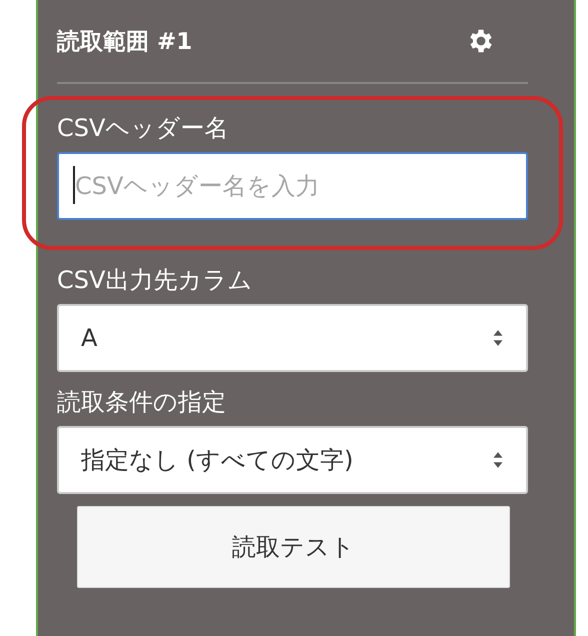 The height and width of the screenshot is (636, 588). What do you see at coordinates (293, 547) in the screenshot?
I see `read-test-button: 読取テスト` at bounding box center [293, 547].